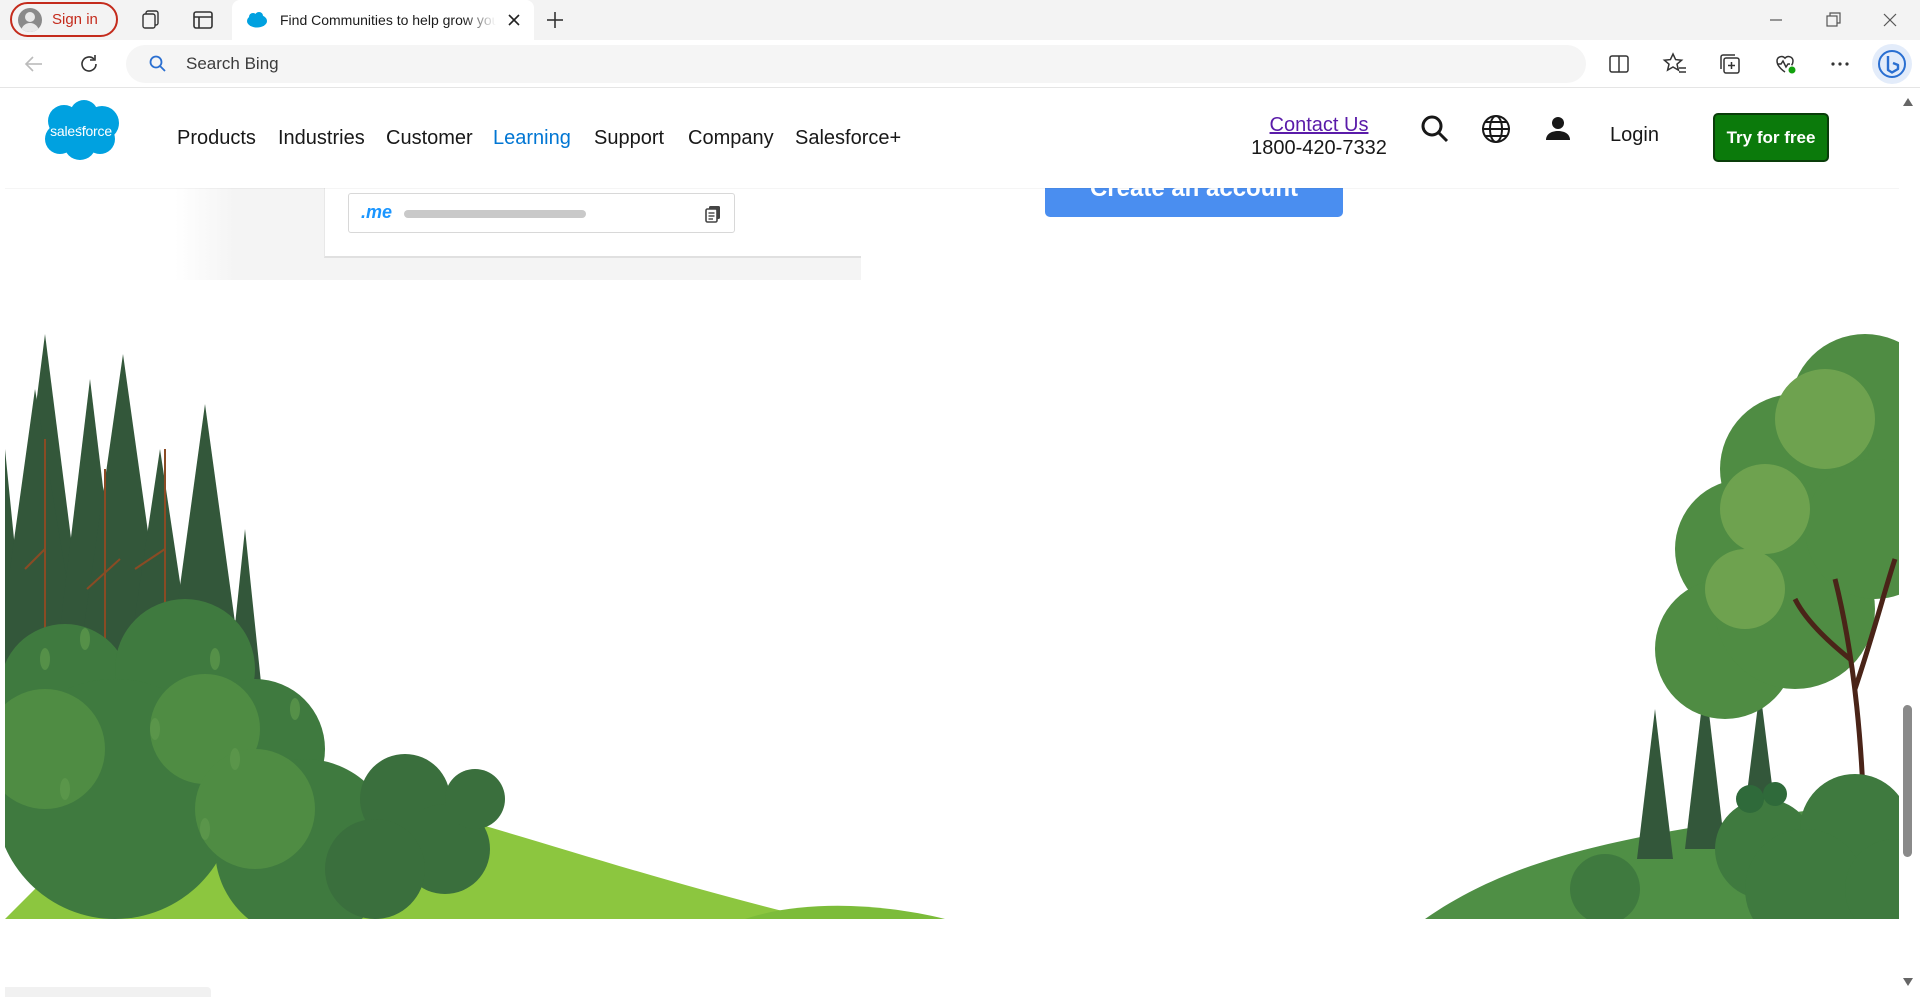 The image size is (1920, 997). What do you see at coordinates (1840, 64) in the screenshot?
I see `more-icon` at bounding box center [1840, 64].